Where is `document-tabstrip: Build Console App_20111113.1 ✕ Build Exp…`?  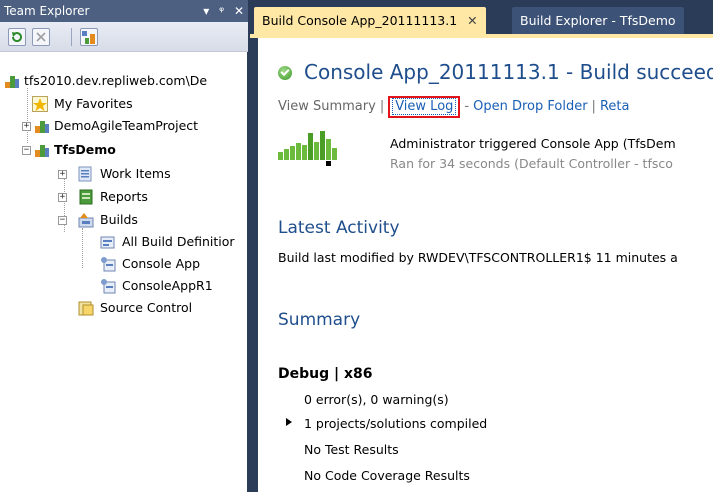
document-tabstrip: Build Console App_20111113.1 ✕ Build Exp… is located at coordinates (481, 17).